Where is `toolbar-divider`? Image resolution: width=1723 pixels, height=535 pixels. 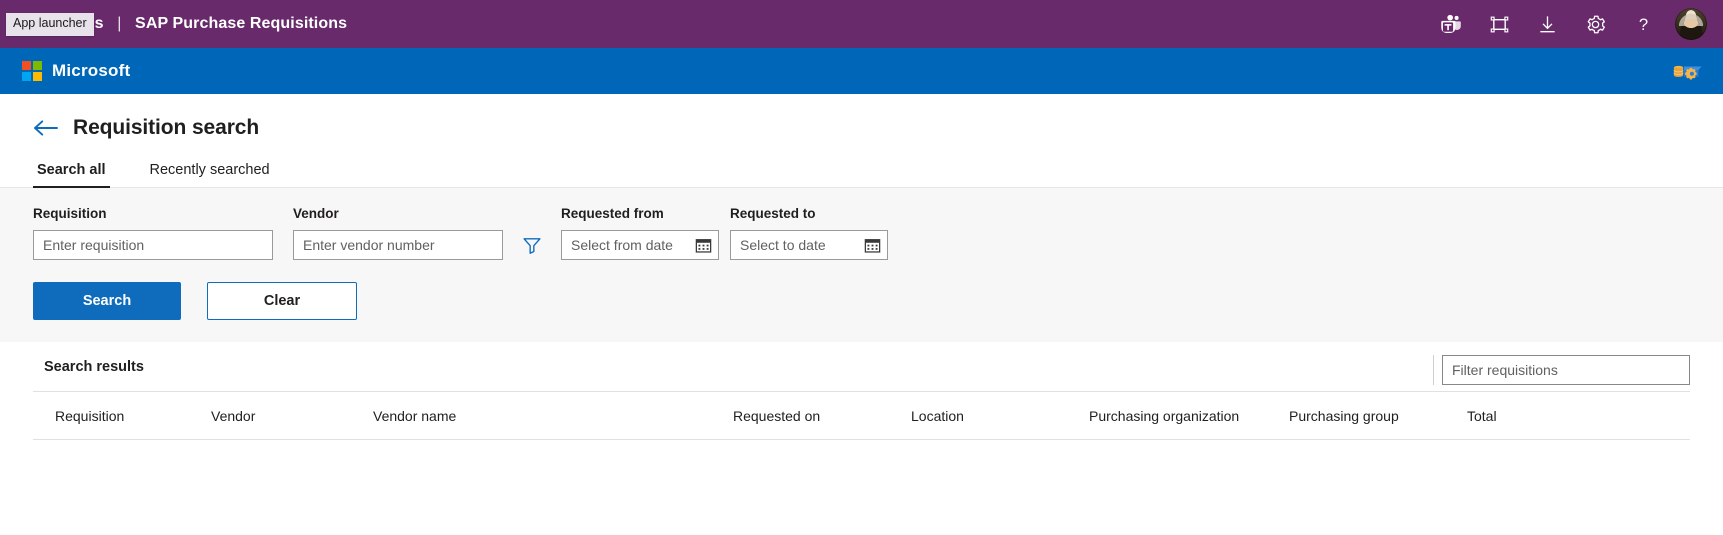 toolbar-divider is located at coordinates (1433, 369).